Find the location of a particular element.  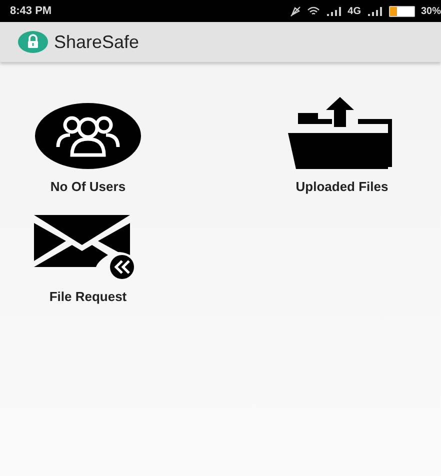

lock-icon is located at coordinates (33, 42).